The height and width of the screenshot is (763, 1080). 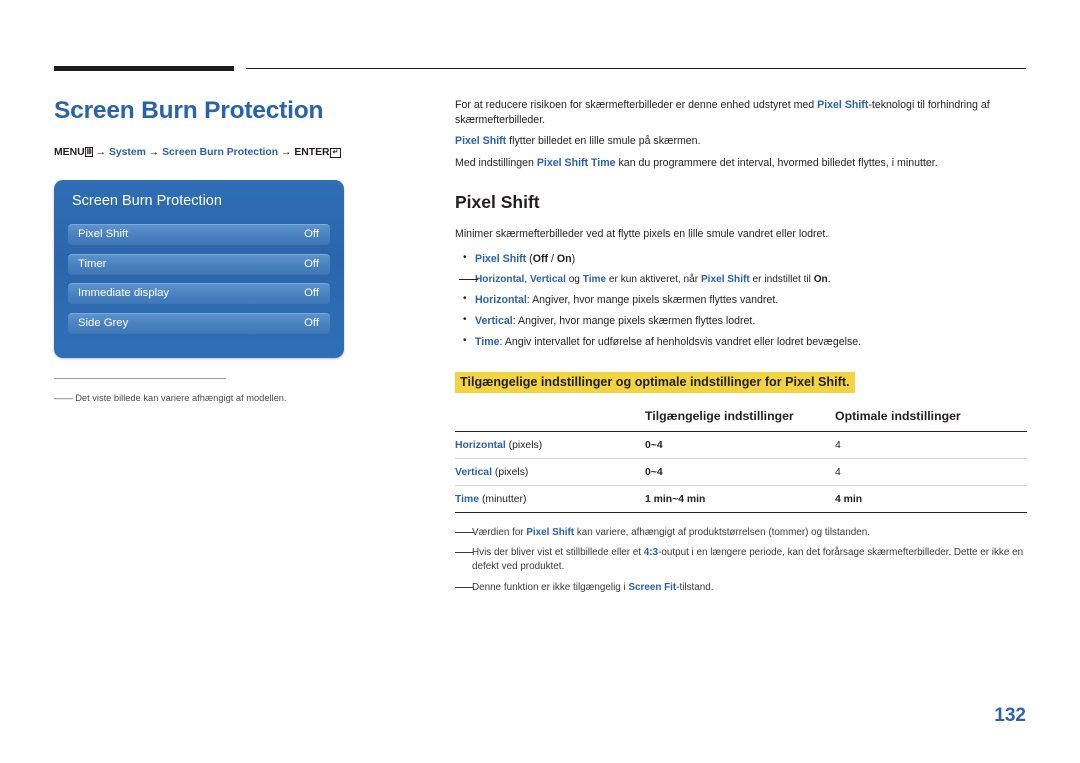 What do you see at coordinates (473, 472) in the screenshot?
I see `table-term: Vertical` at bounding box center [473, 472].